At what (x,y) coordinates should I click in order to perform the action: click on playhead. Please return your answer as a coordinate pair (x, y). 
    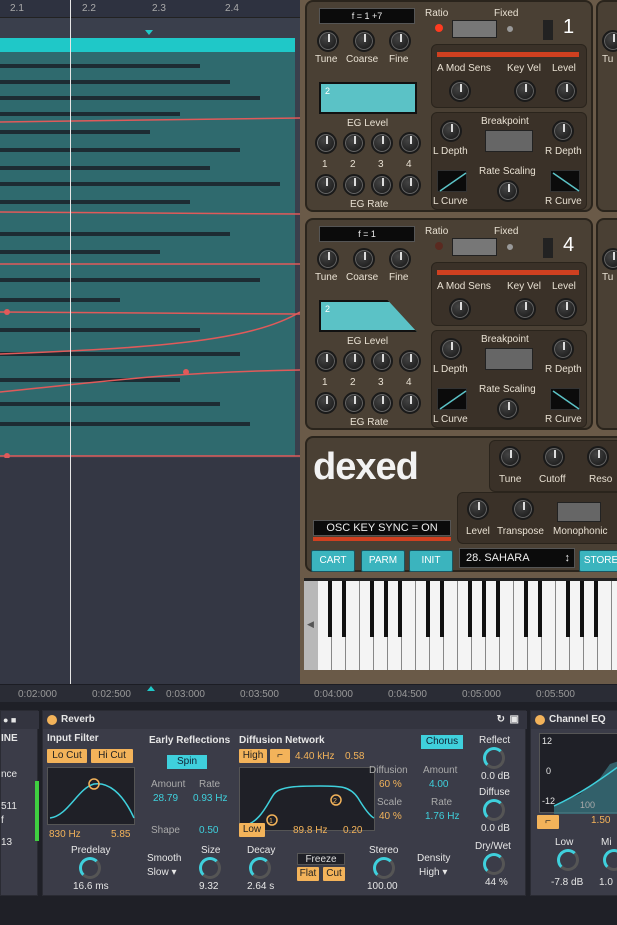
    Looking at the image, I should click on (70, 342).